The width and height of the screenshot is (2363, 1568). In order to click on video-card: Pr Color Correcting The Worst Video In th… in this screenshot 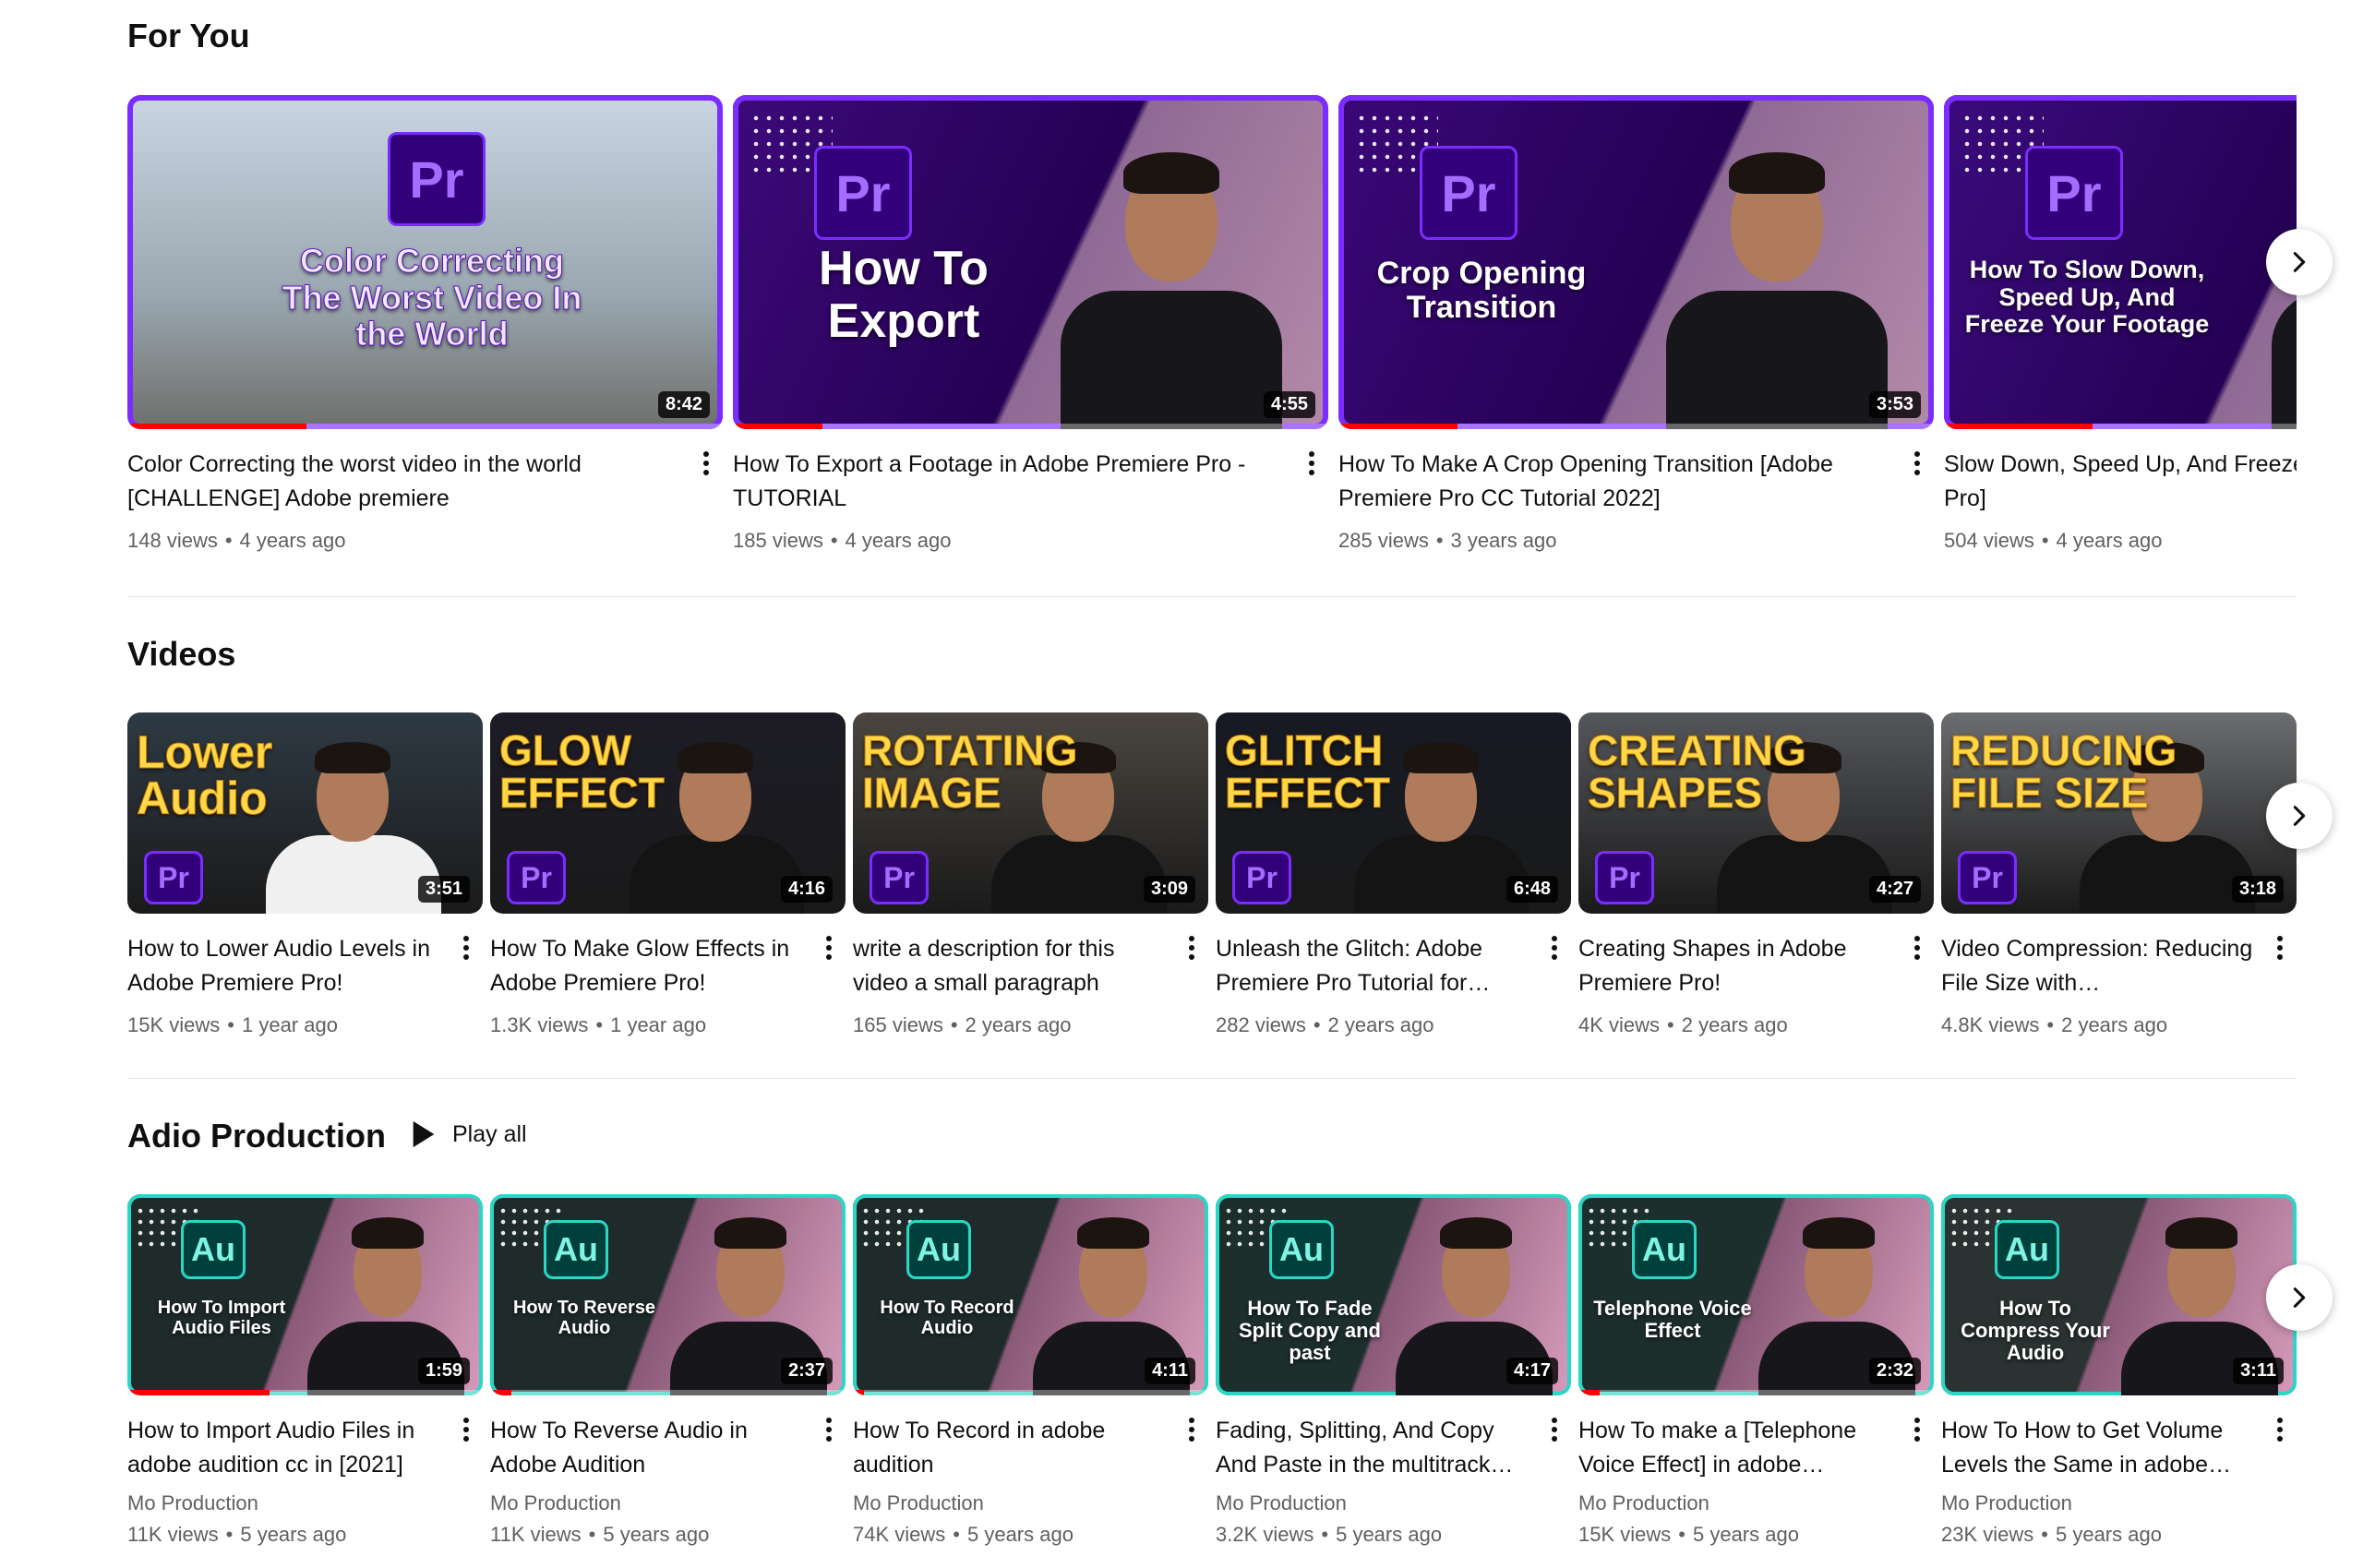, I will do `click(425, 335)`.